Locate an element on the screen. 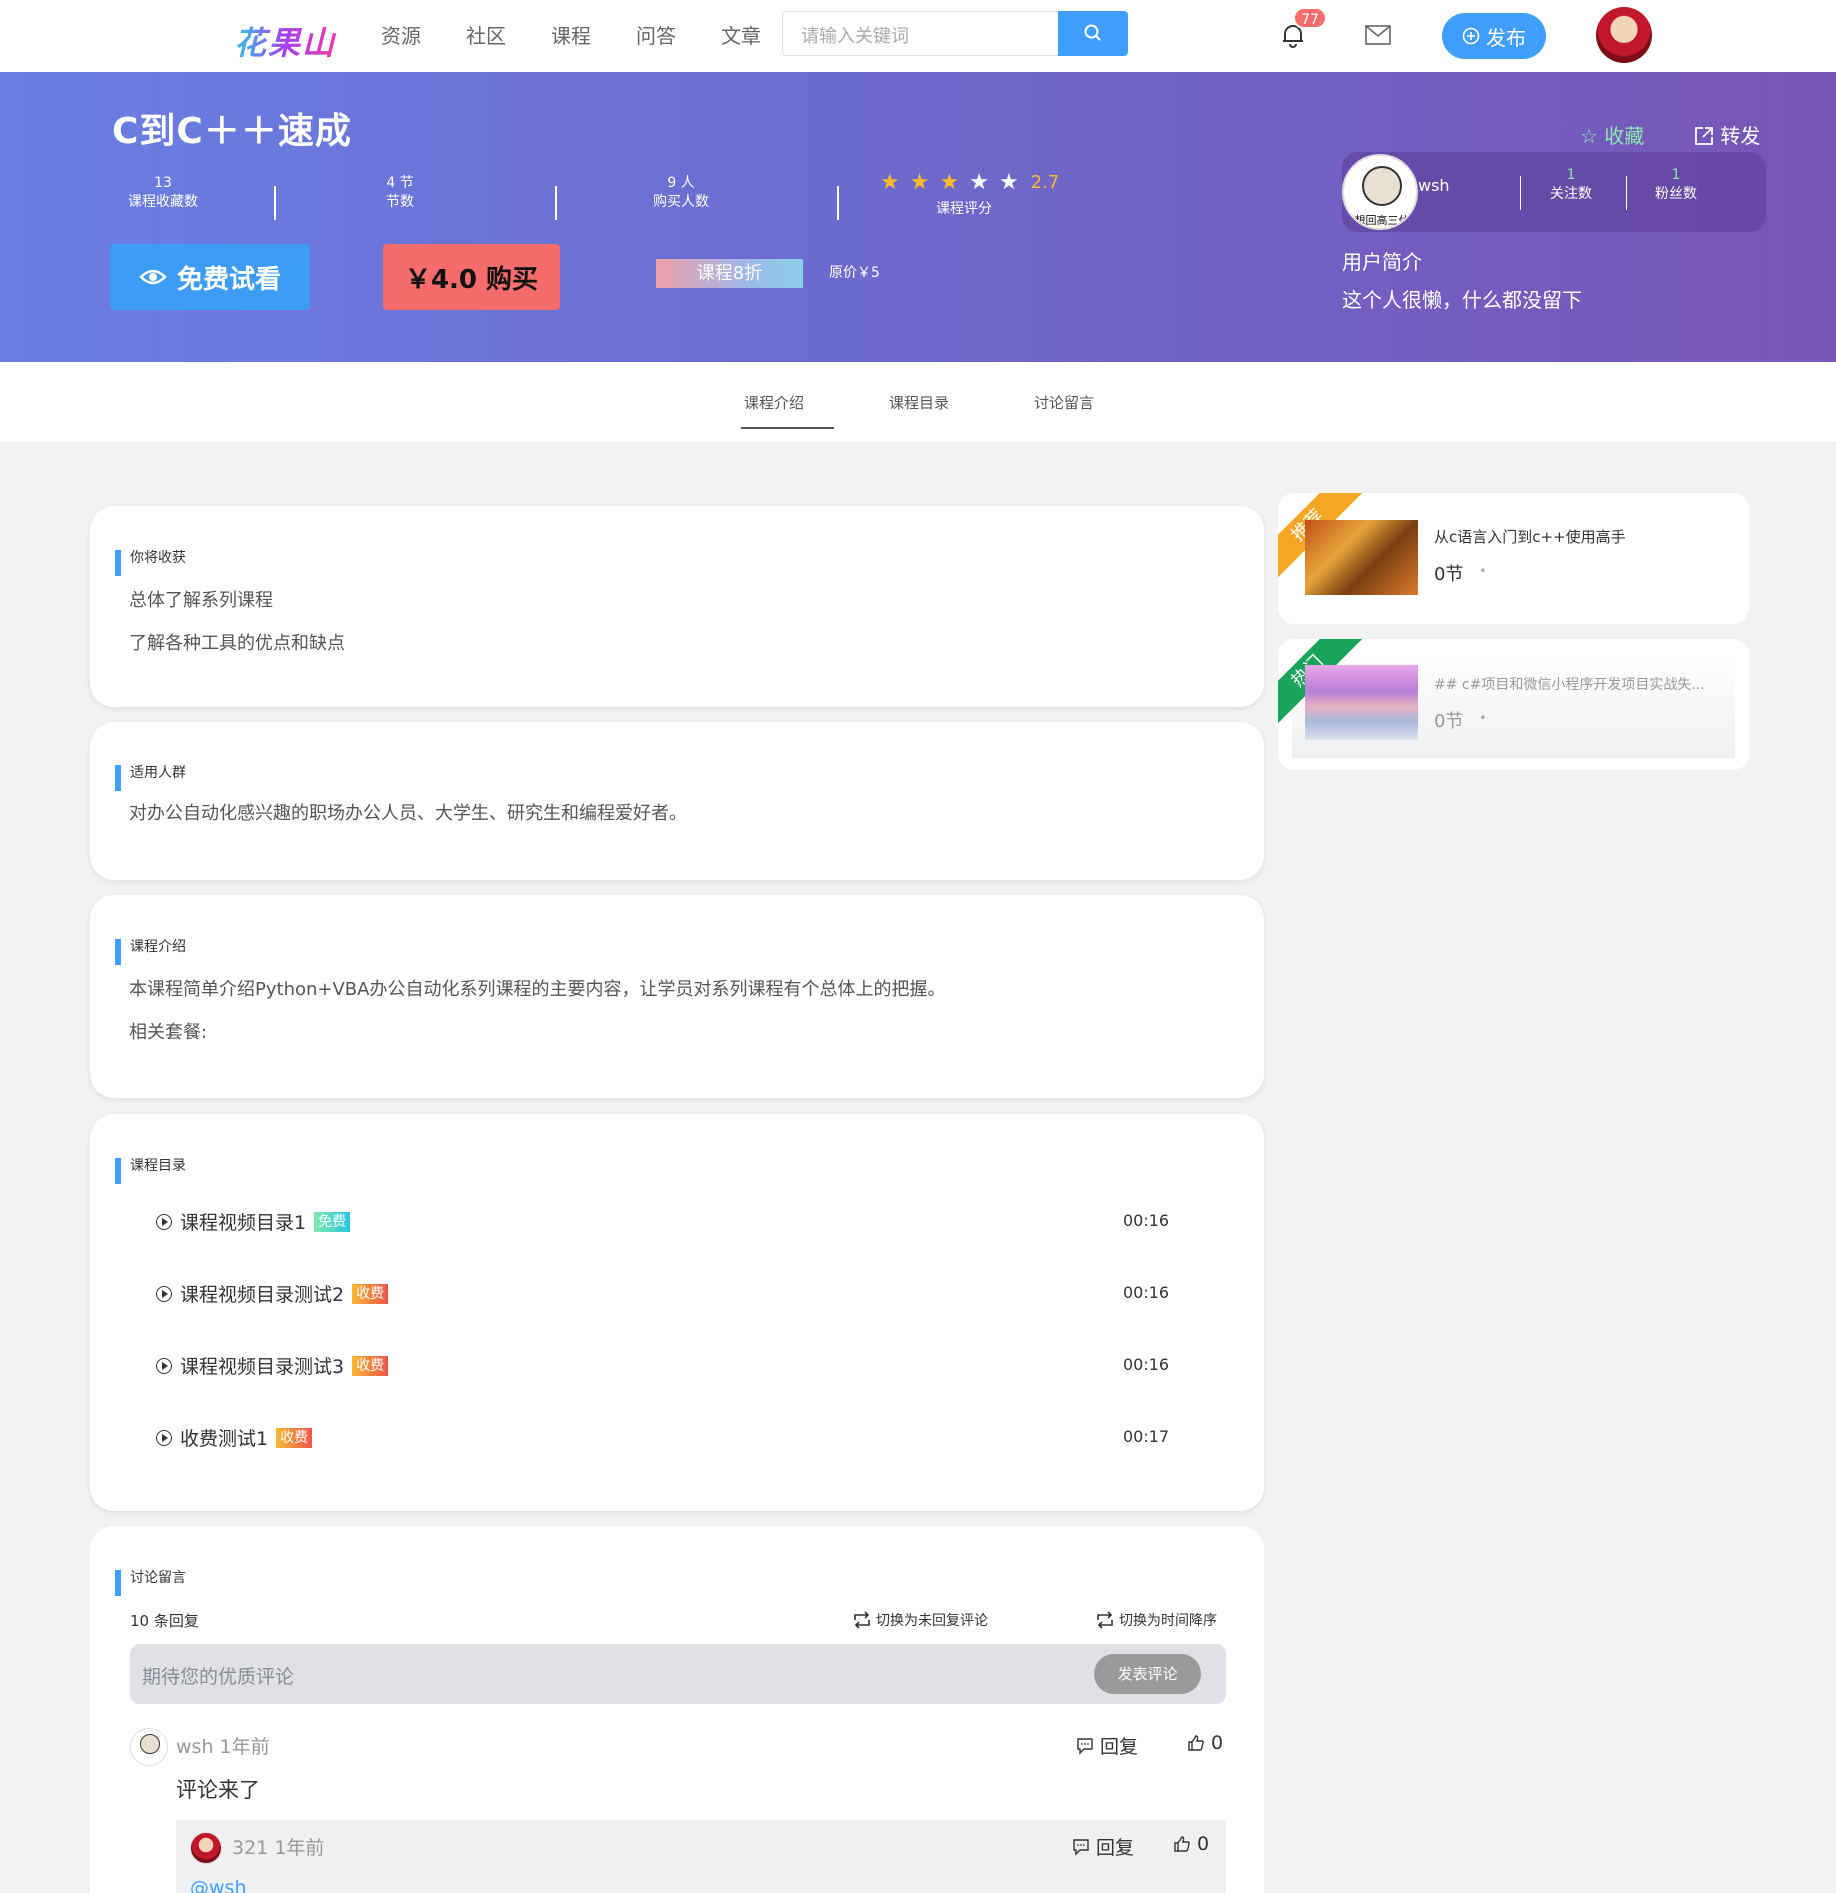 The width and height of the screenshot is (1836, 1893). nav-item-resources: 资源 is located at coordinates (401, 34).